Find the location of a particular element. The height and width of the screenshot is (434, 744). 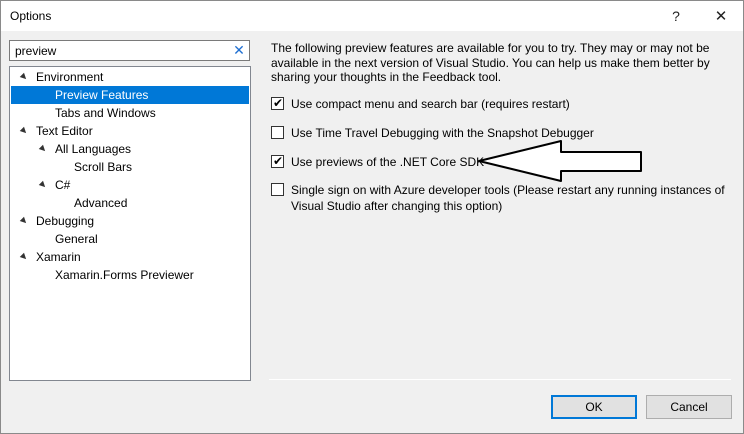

time-travel-debugging-checkbox is located at coordinates (277, 132).